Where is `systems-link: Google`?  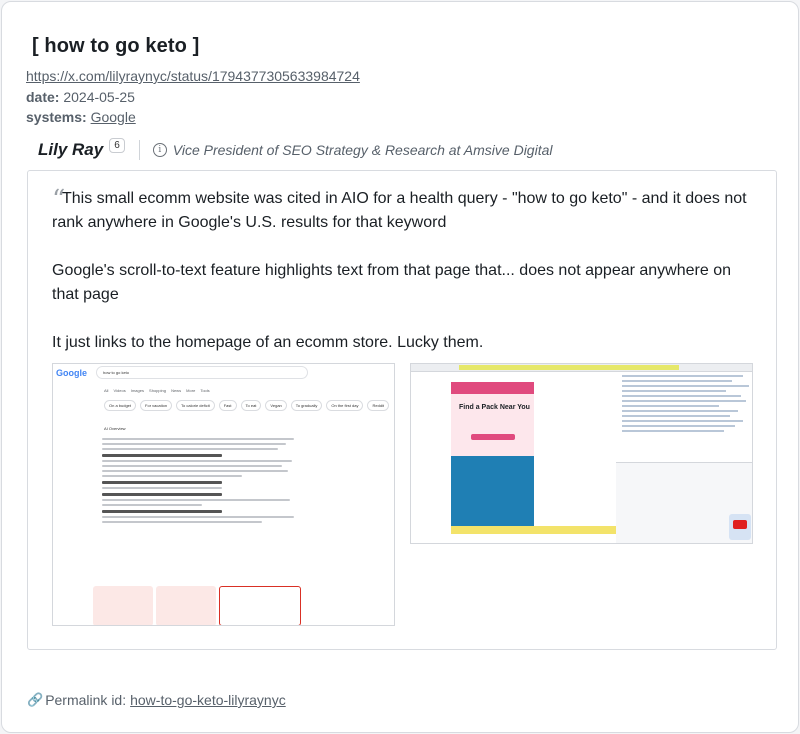 systems-link: Google is located at coordinates (113, 117).